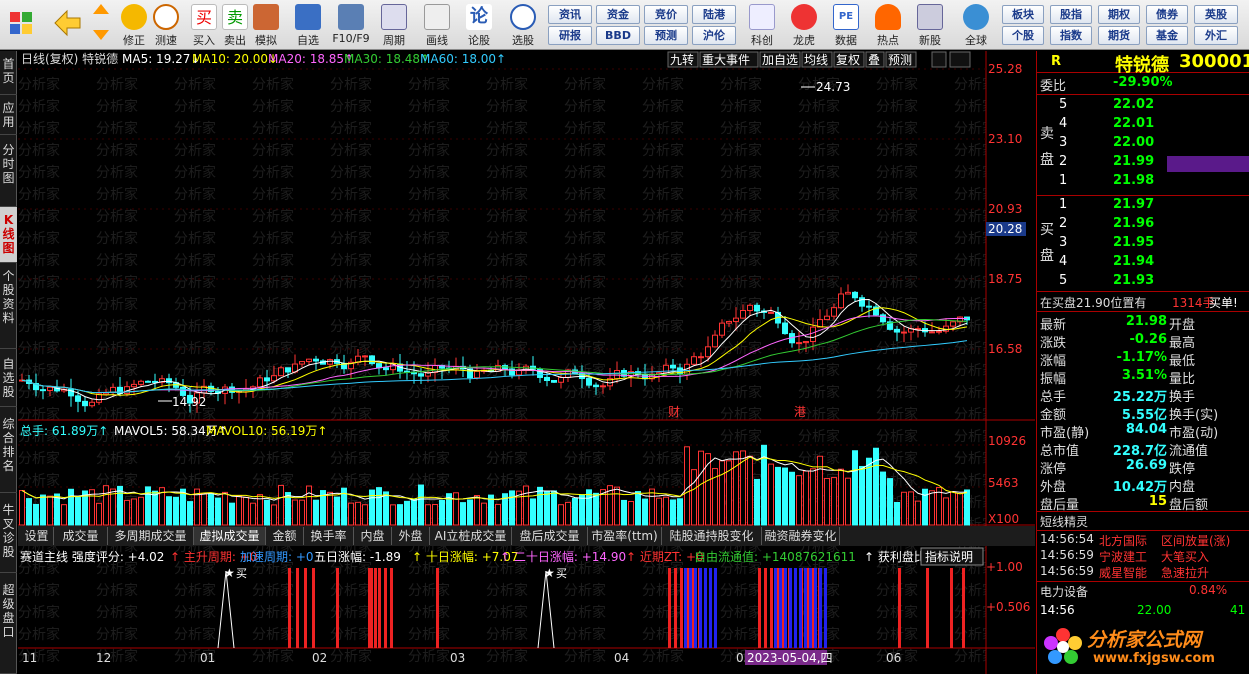 The height and width of the screenshot is (674, 1249). Describe the element at coordinates (816, 60) in the screenshot. I see `kline-btn-label-3: 均线` at that location.